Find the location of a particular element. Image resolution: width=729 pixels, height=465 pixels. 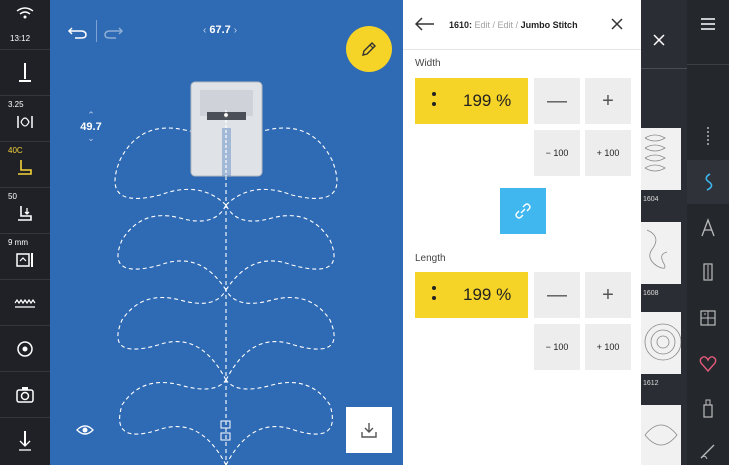

length-value: 199 % is located at coordinates (487, 294).